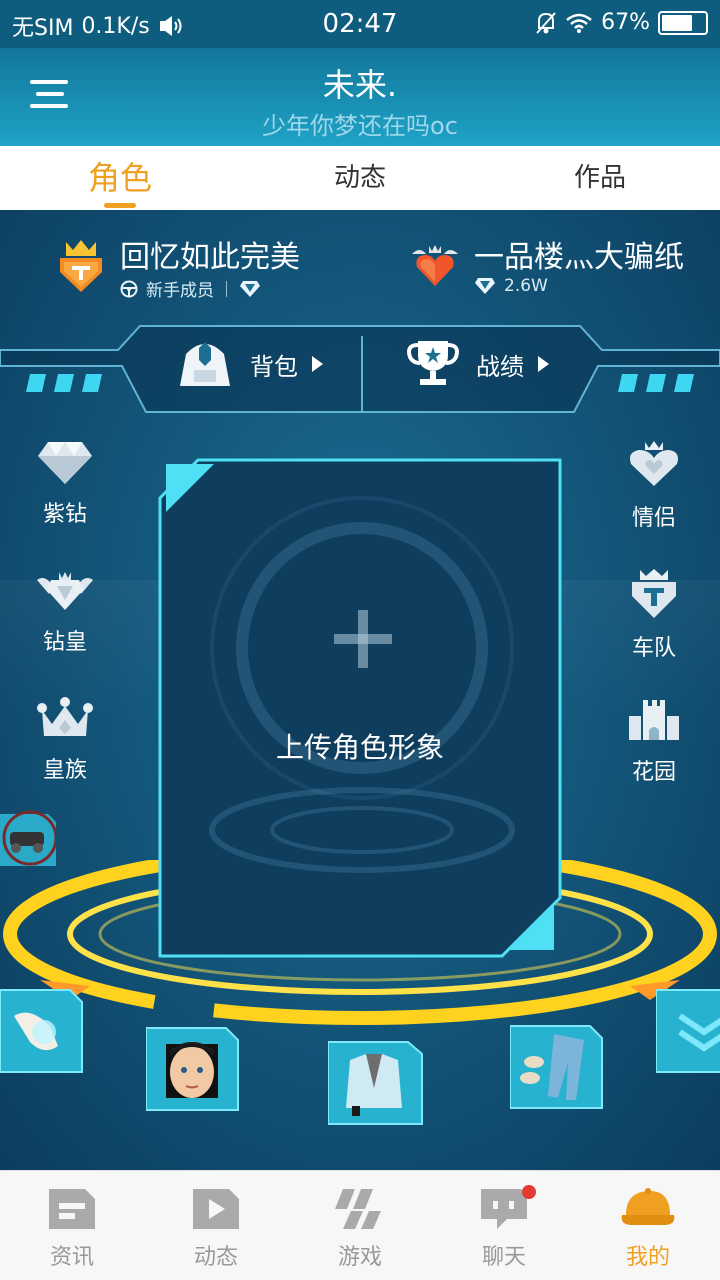 This screenshot has height=1280, width=720. I want to click on team-meta: 新手成员, so click(190, 288).